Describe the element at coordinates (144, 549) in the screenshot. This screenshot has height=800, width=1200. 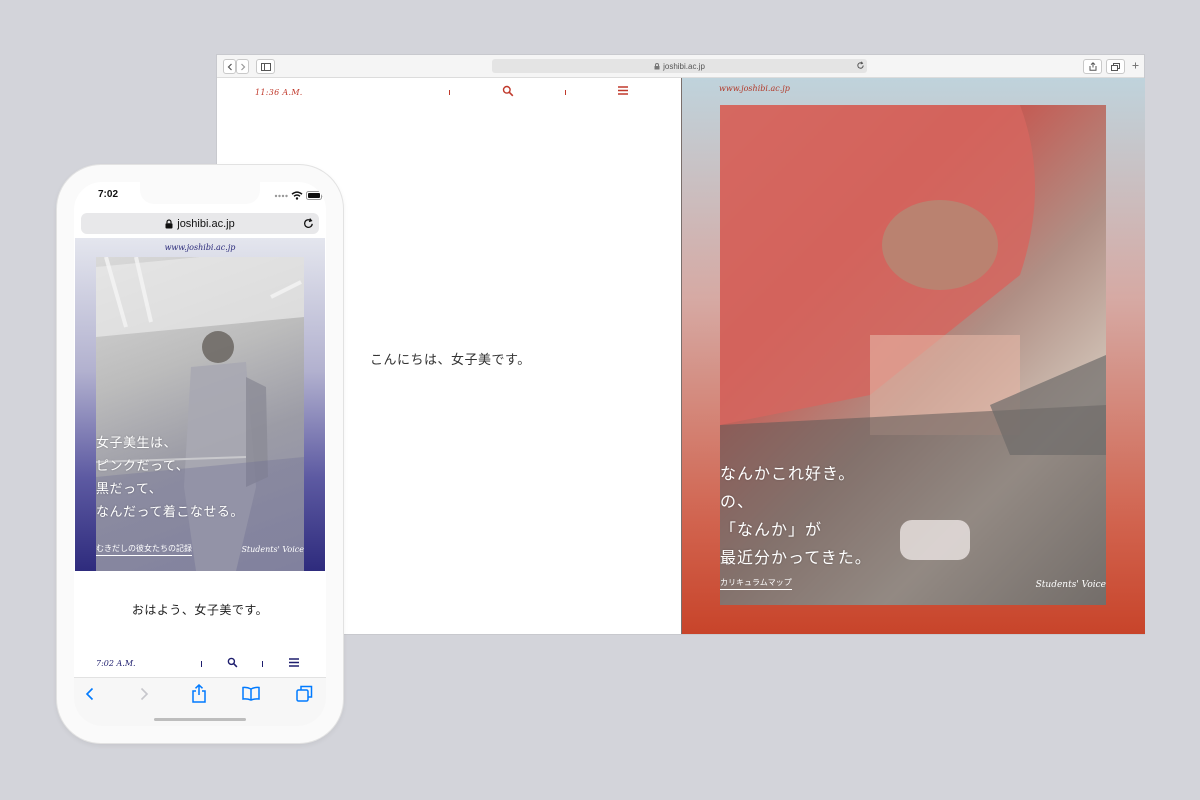
I see `records-link: むきだしの彼女たちの記録` at that location.